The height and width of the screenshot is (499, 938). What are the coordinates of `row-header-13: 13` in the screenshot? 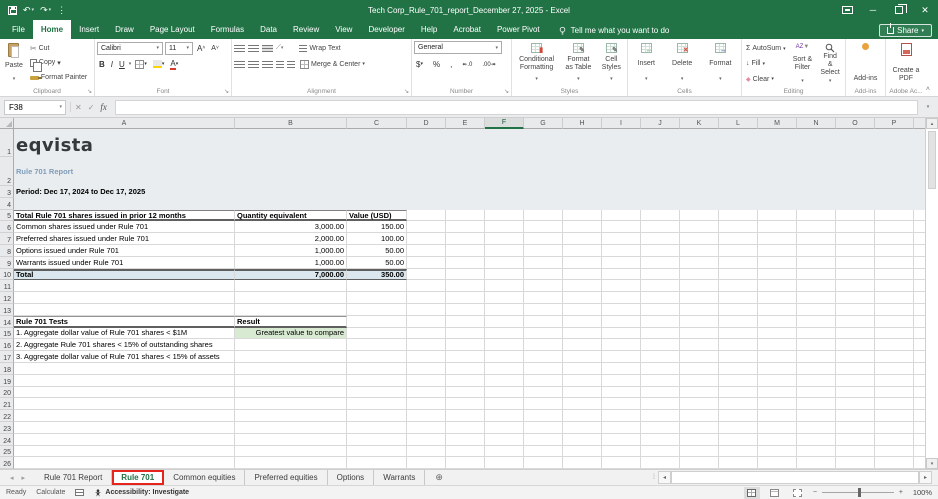 It's located at (7, 309).